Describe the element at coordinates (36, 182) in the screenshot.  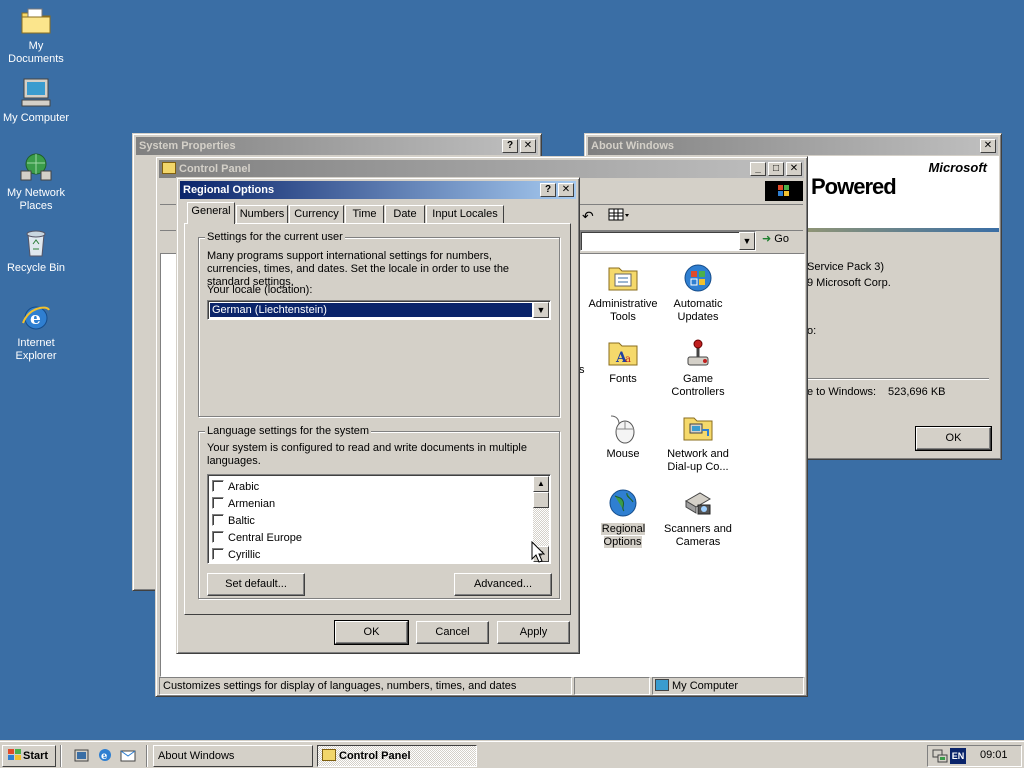
I see `desktop-icon-my-network-places: My Network Places` at that location.